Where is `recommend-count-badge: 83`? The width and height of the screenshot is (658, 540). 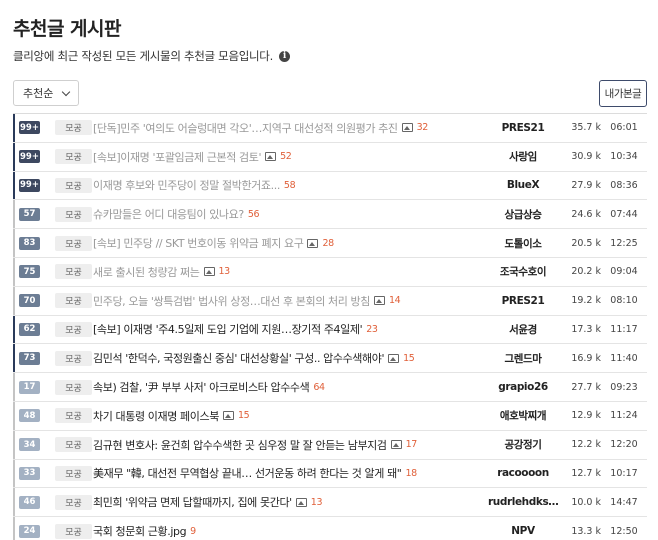
recommend-count-badge: 83 is located at coordinates (29, 243).